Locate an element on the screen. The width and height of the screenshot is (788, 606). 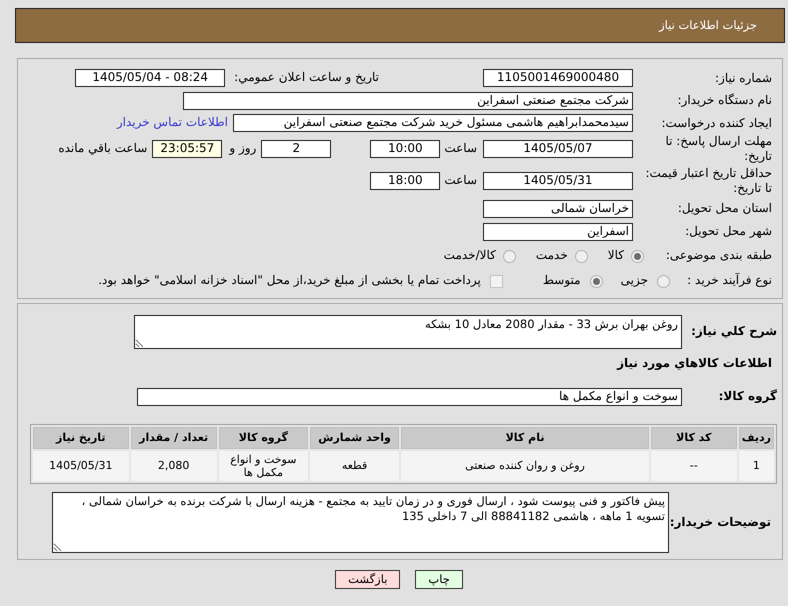
table-cell: قطعه is located at coordinates (355, 466).